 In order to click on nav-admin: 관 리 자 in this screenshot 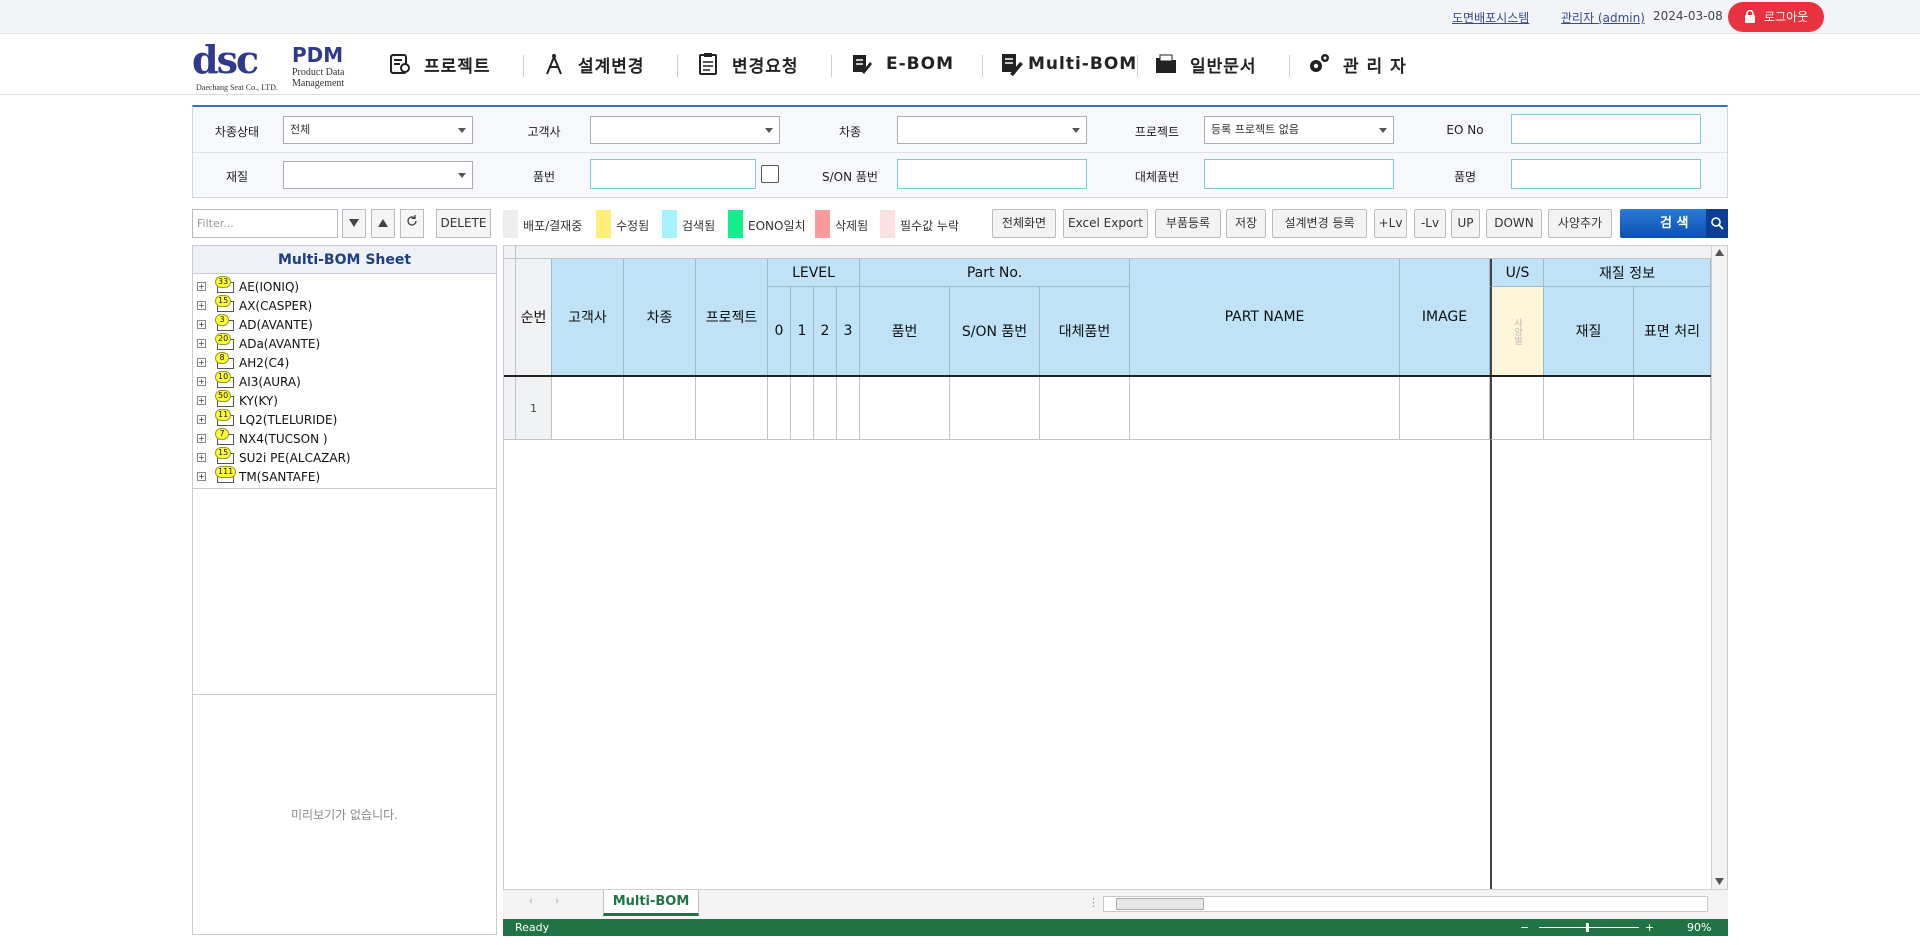, I will do `click(1357, 64)`.